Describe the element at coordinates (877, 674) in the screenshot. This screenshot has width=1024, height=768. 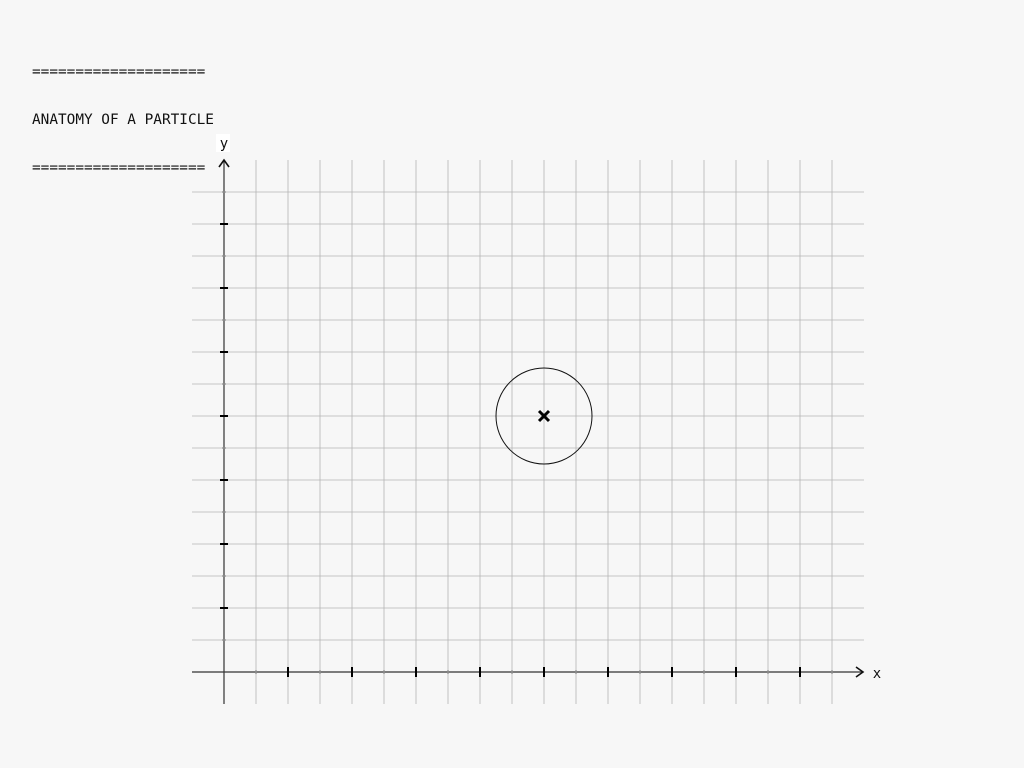
I see `x-axis-label: x` at that location.